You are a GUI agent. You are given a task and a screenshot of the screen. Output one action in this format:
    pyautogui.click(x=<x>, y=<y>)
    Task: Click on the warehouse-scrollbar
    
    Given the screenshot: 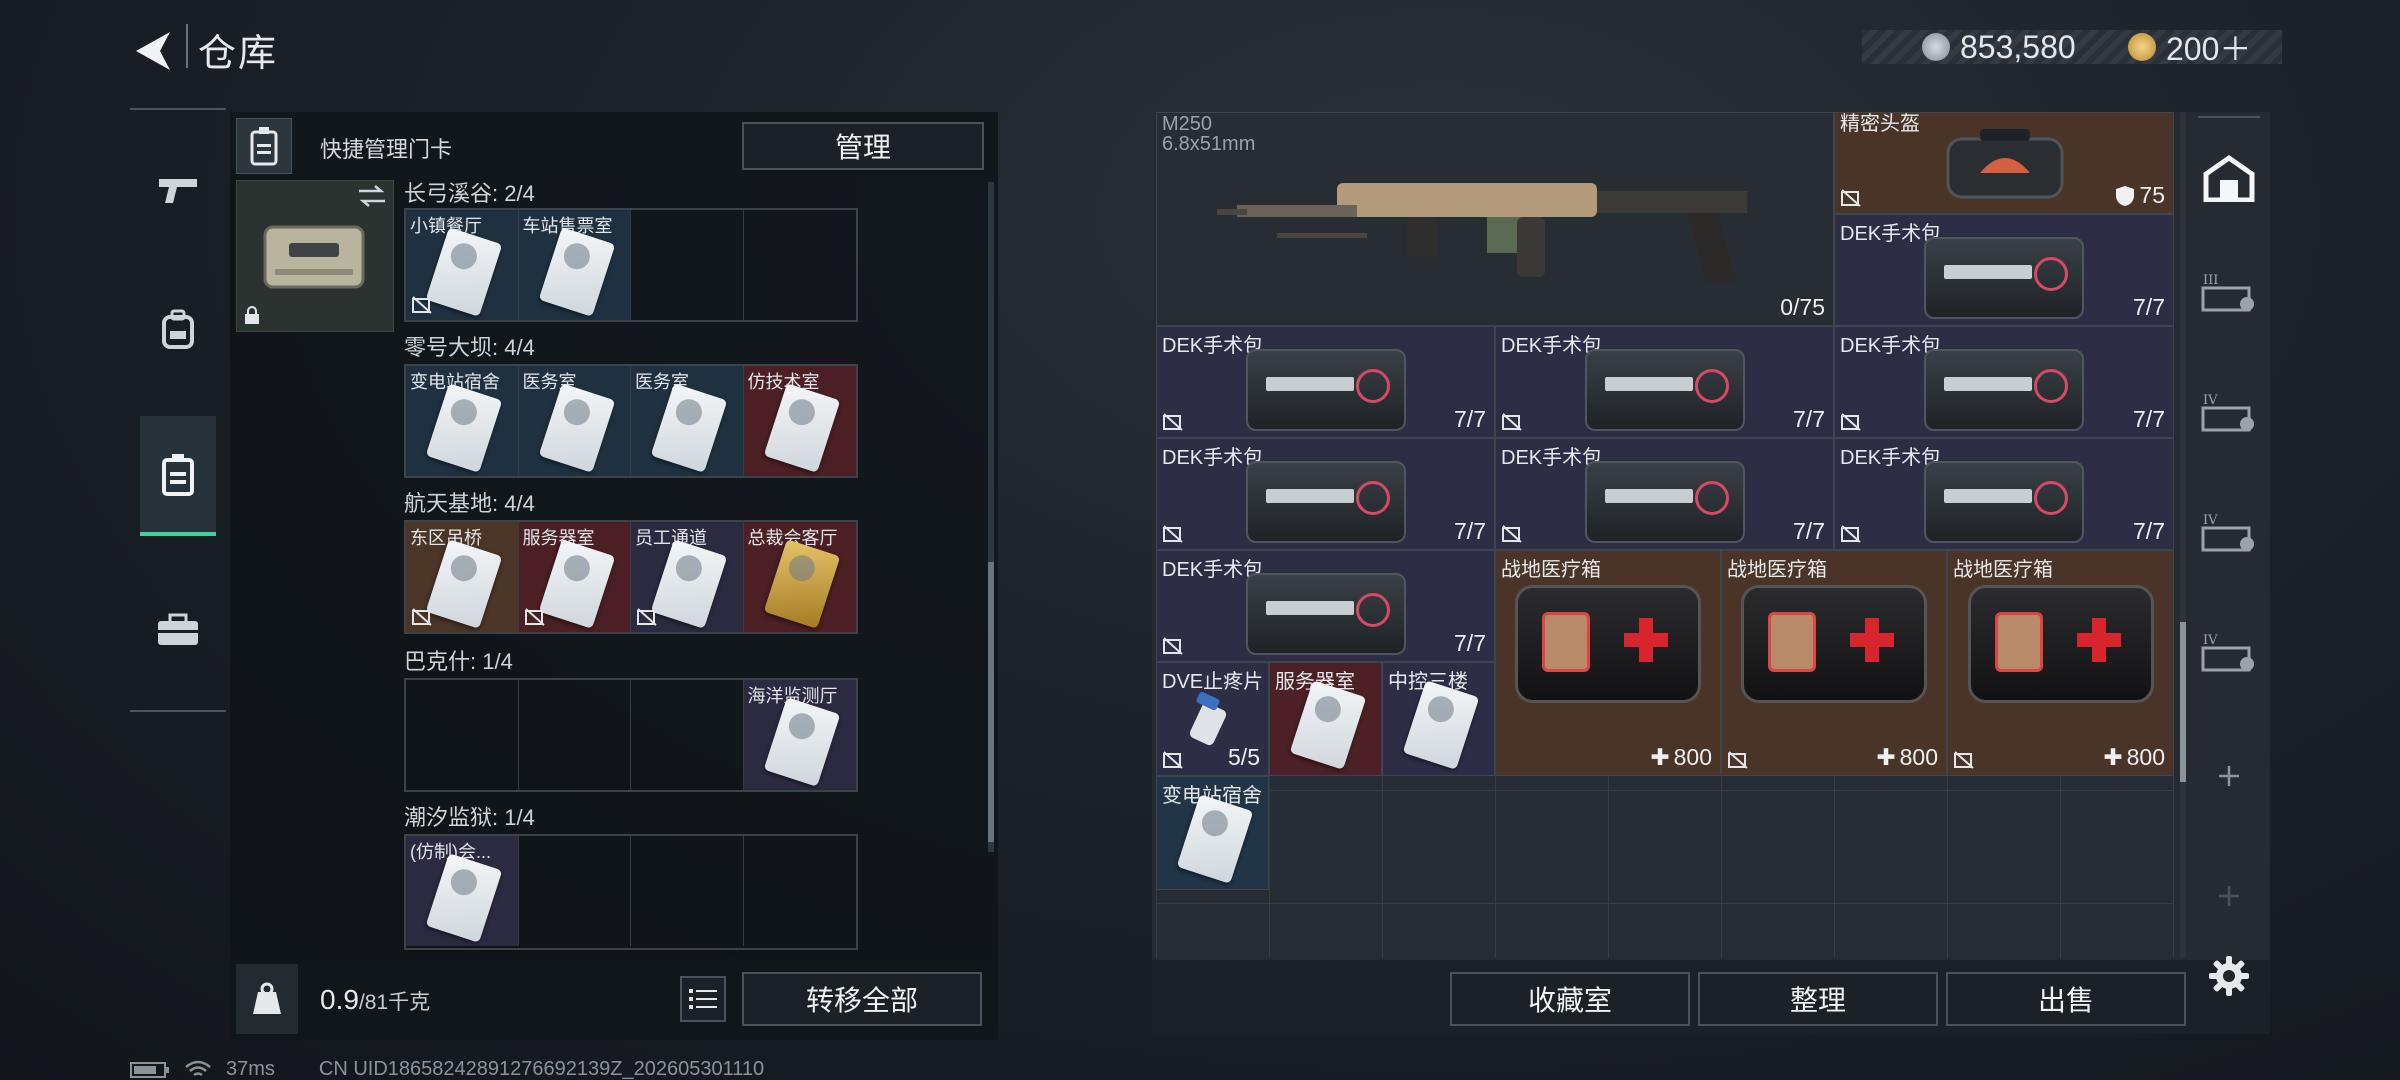 What is the action you would take?
    pyautogui.click(x=2183, y=535)
    